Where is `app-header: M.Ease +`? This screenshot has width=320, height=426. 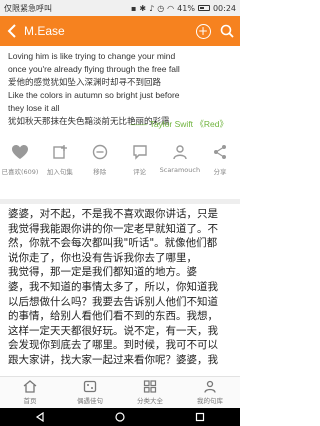 app-header: M.Ease + is located at coordinates (120, 31).